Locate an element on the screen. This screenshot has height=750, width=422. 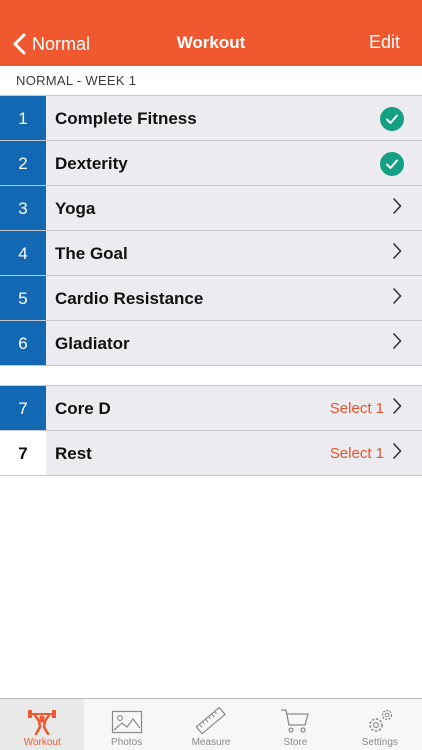
tab-settings: Settings is located at coordinates (380, 724).